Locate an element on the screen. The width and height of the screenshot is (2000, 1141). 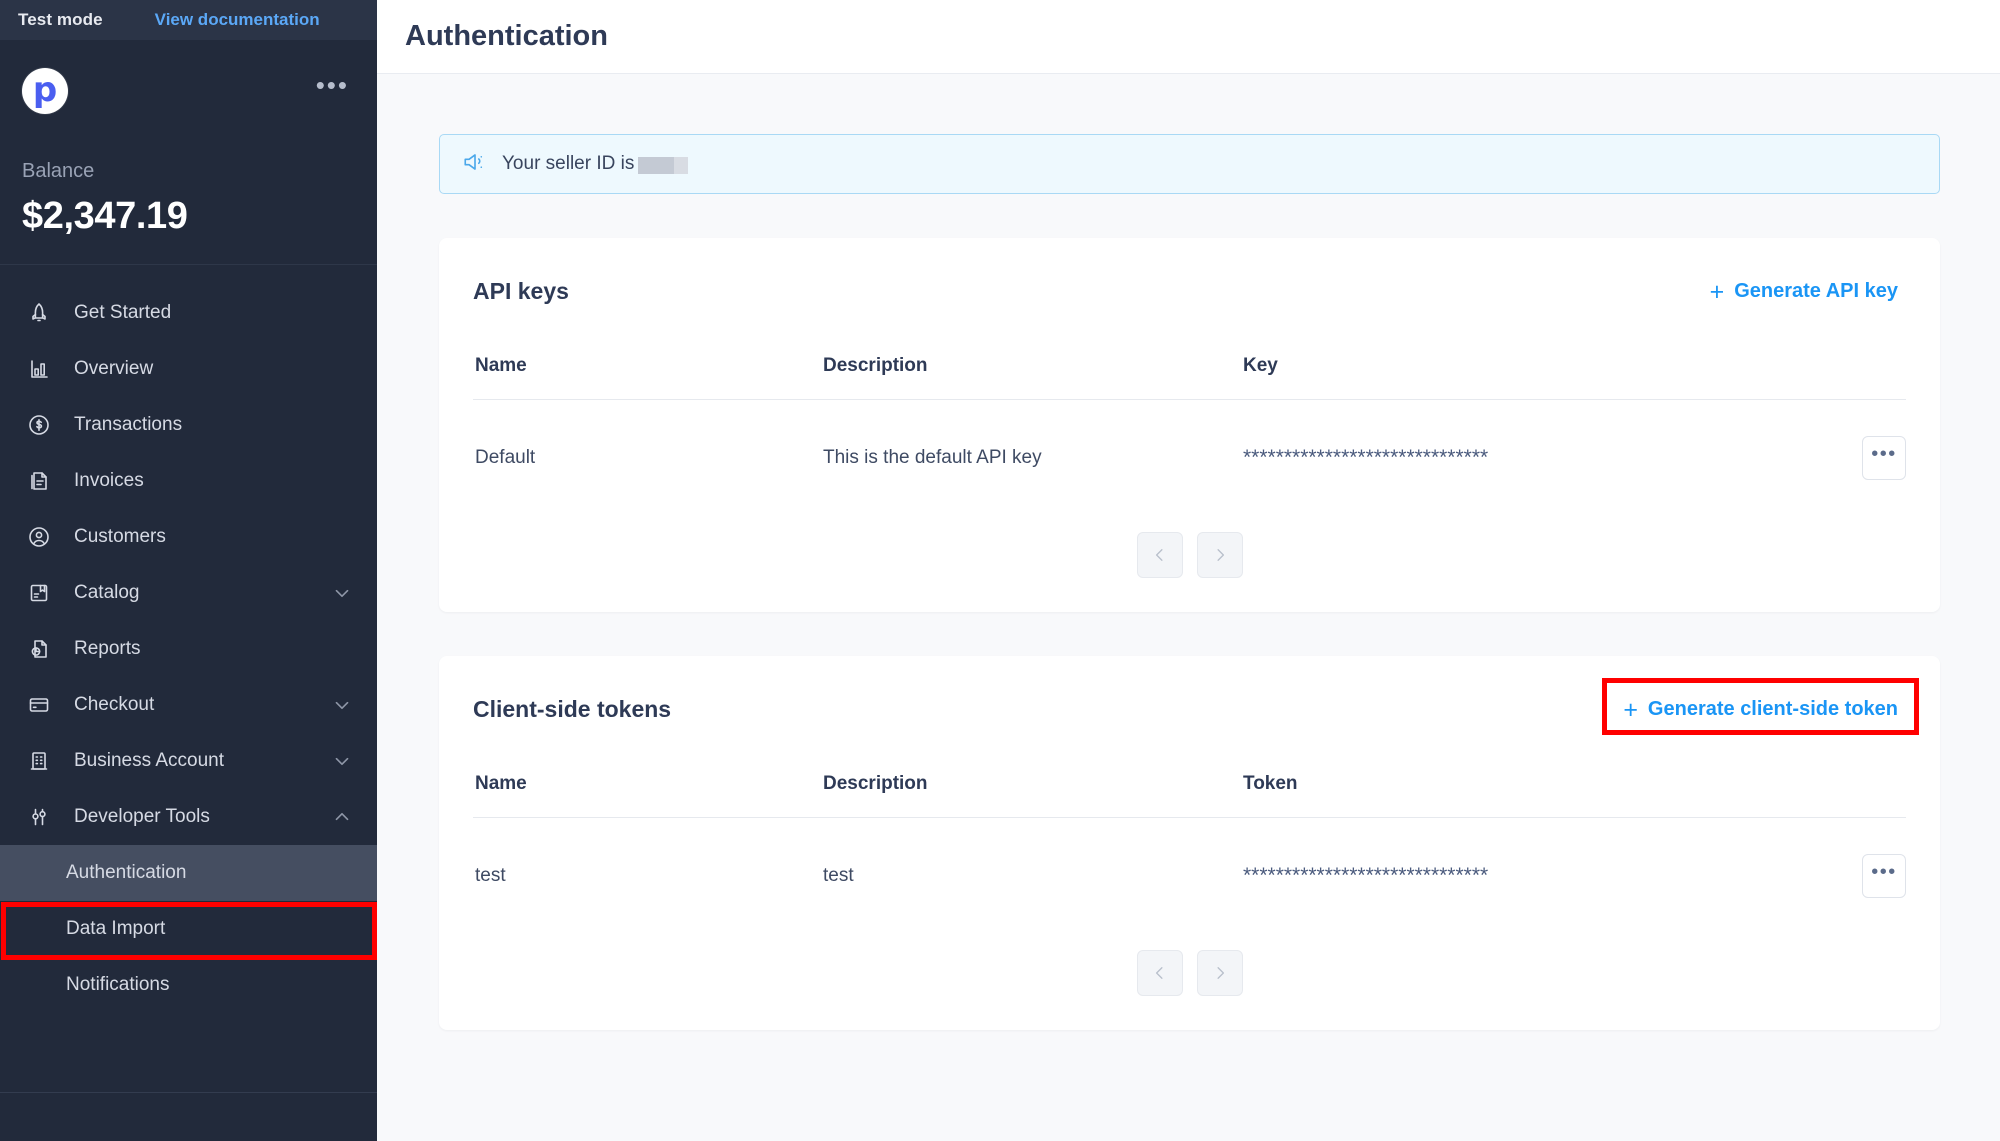
bar-chart-icon is located at coordinates (39, 369).